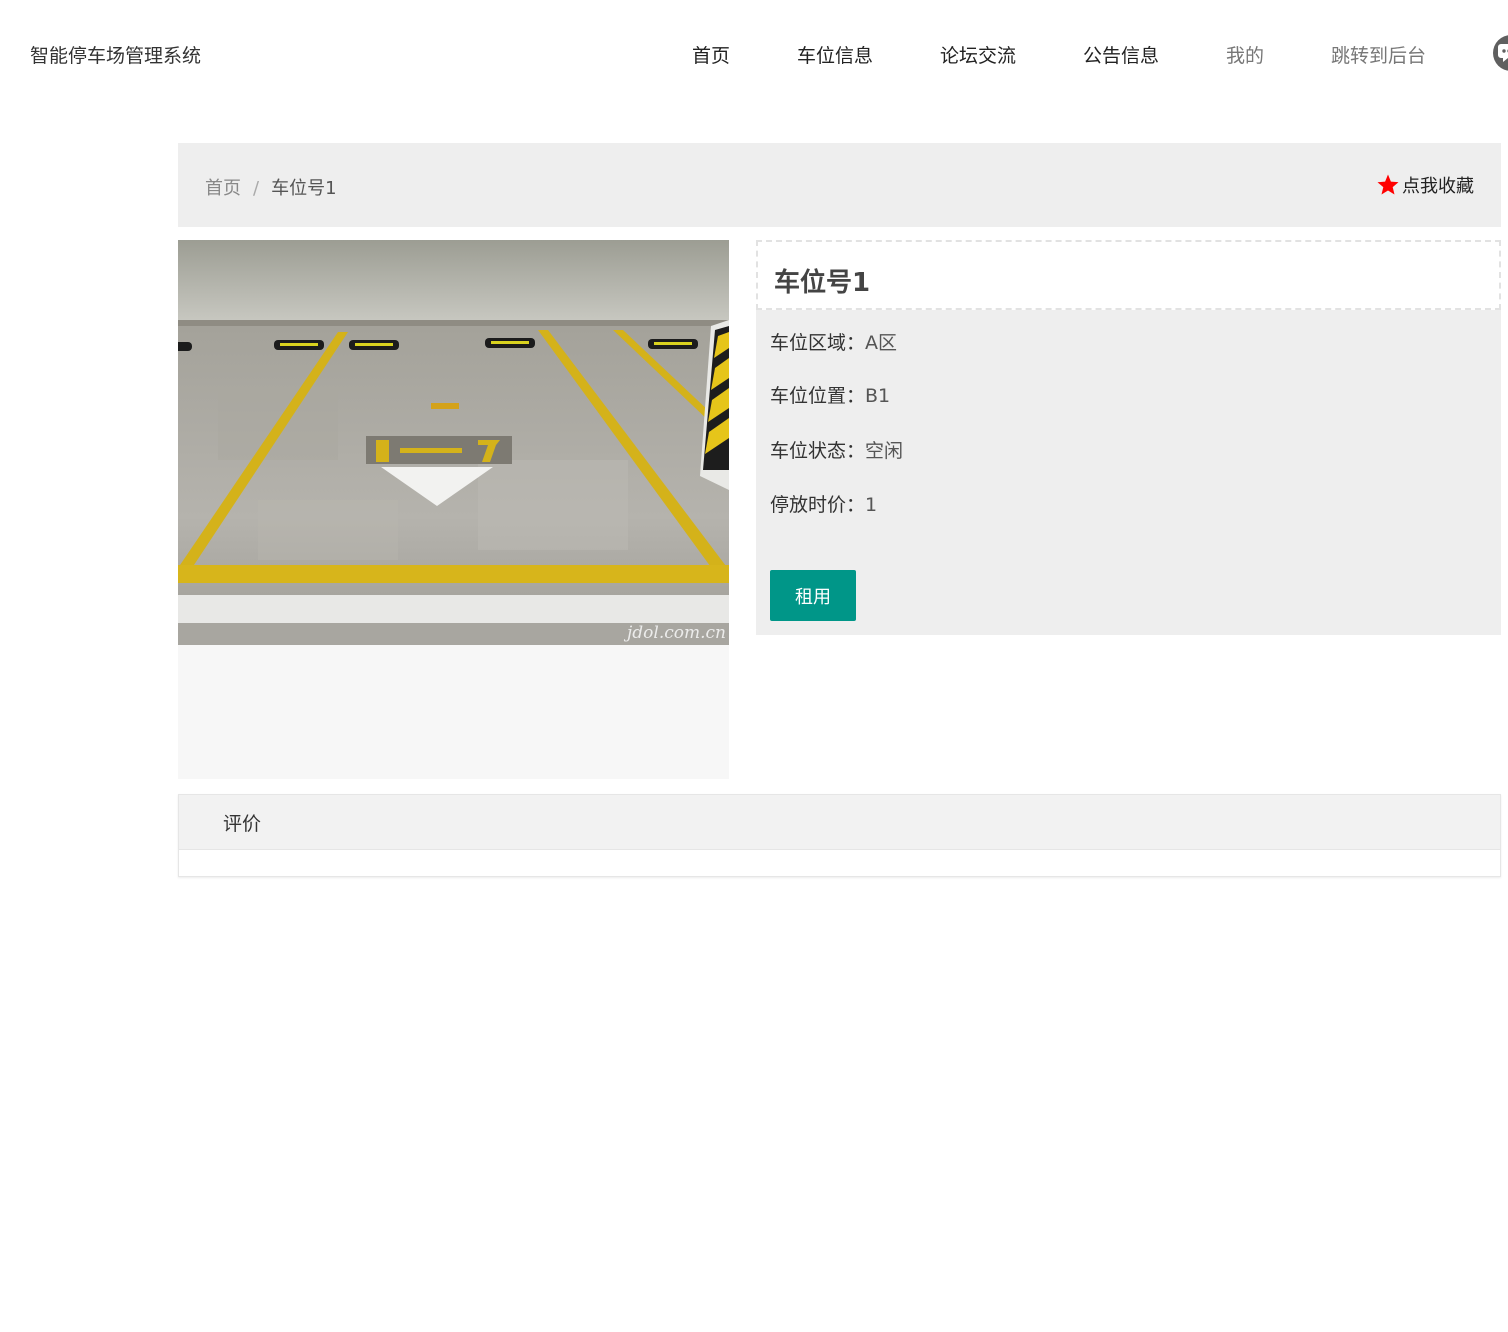 This screenshot has width=1508, height=1332. Describe the element at coordinates (884, 451) in the screenshot. I see `field-status-value: 空闲` at that location.